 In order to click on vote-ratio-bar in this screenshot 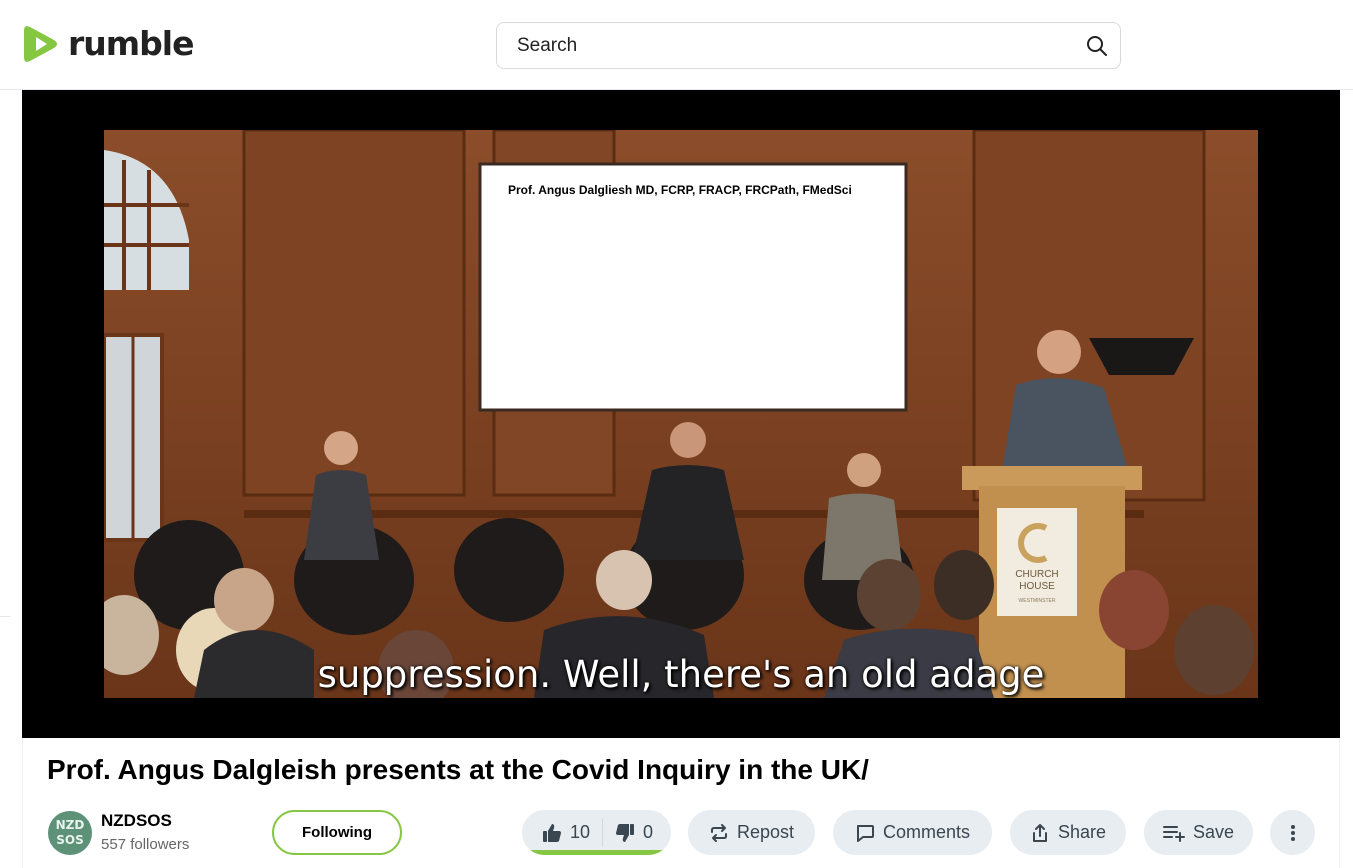, I will do `click(596, 852)`.